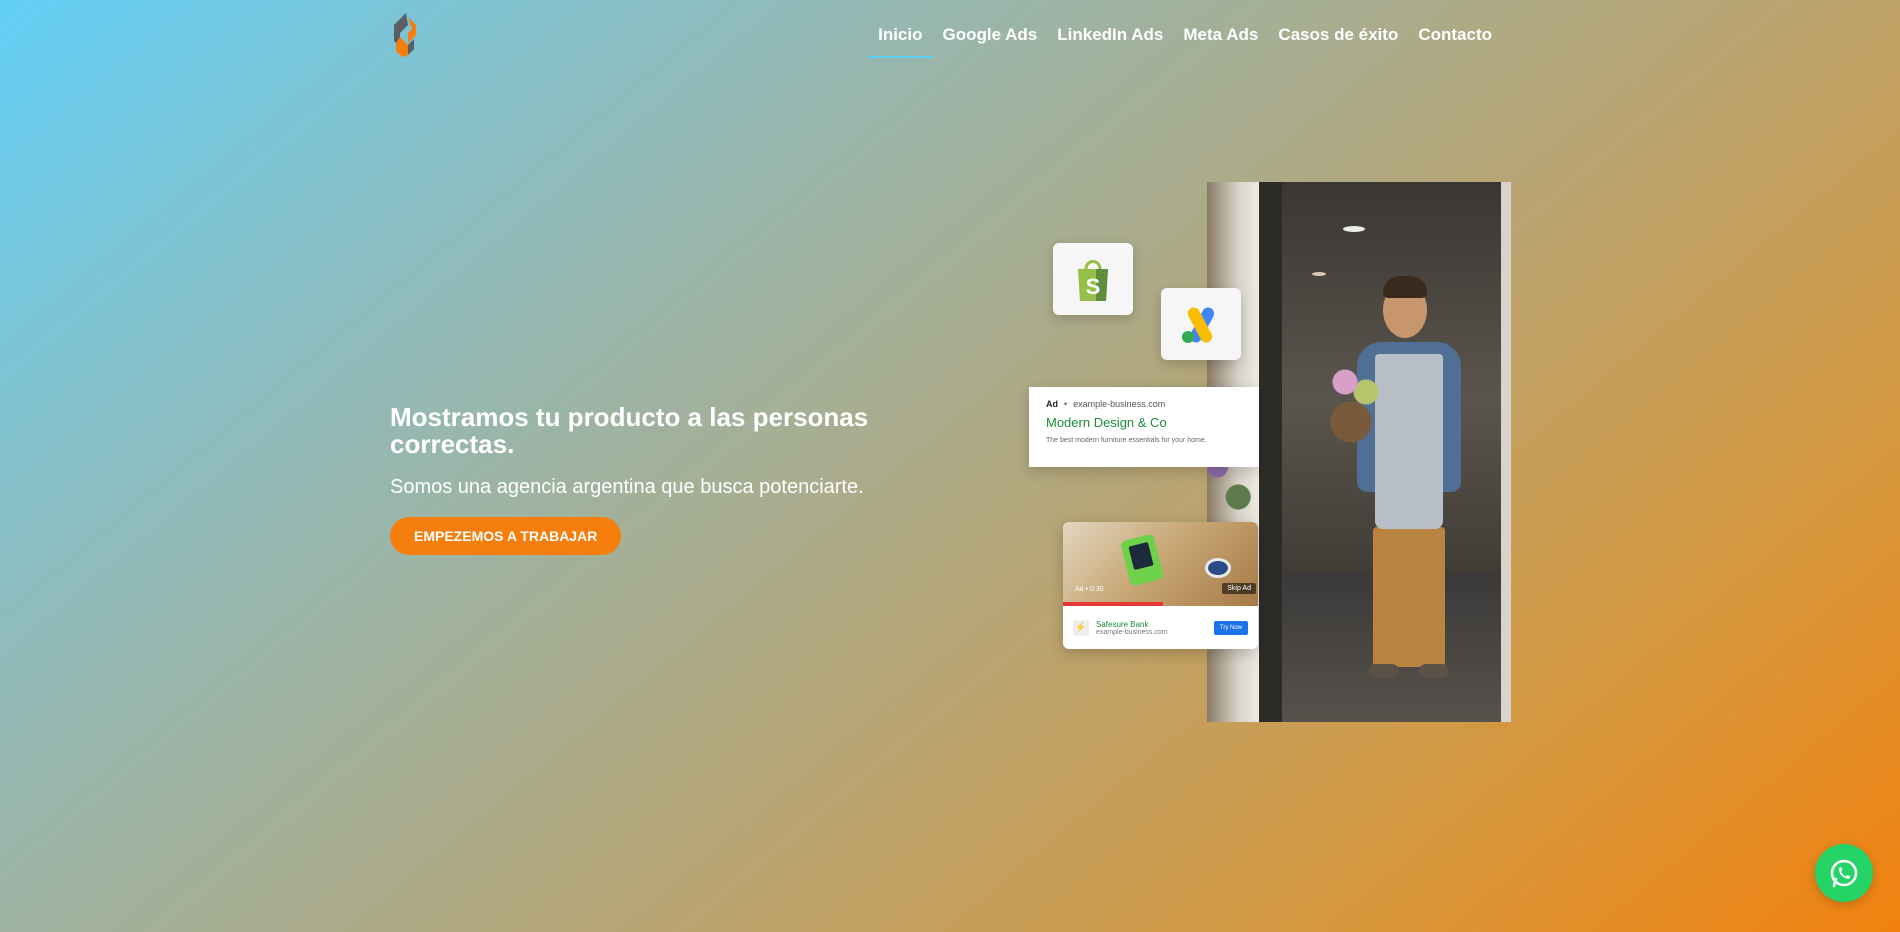  What do you see at coordinates (1110, 41) in the screenshot?
I see `nav-linkedin-ads: LinkedIn Ads` at bounding box center [1110, 41].